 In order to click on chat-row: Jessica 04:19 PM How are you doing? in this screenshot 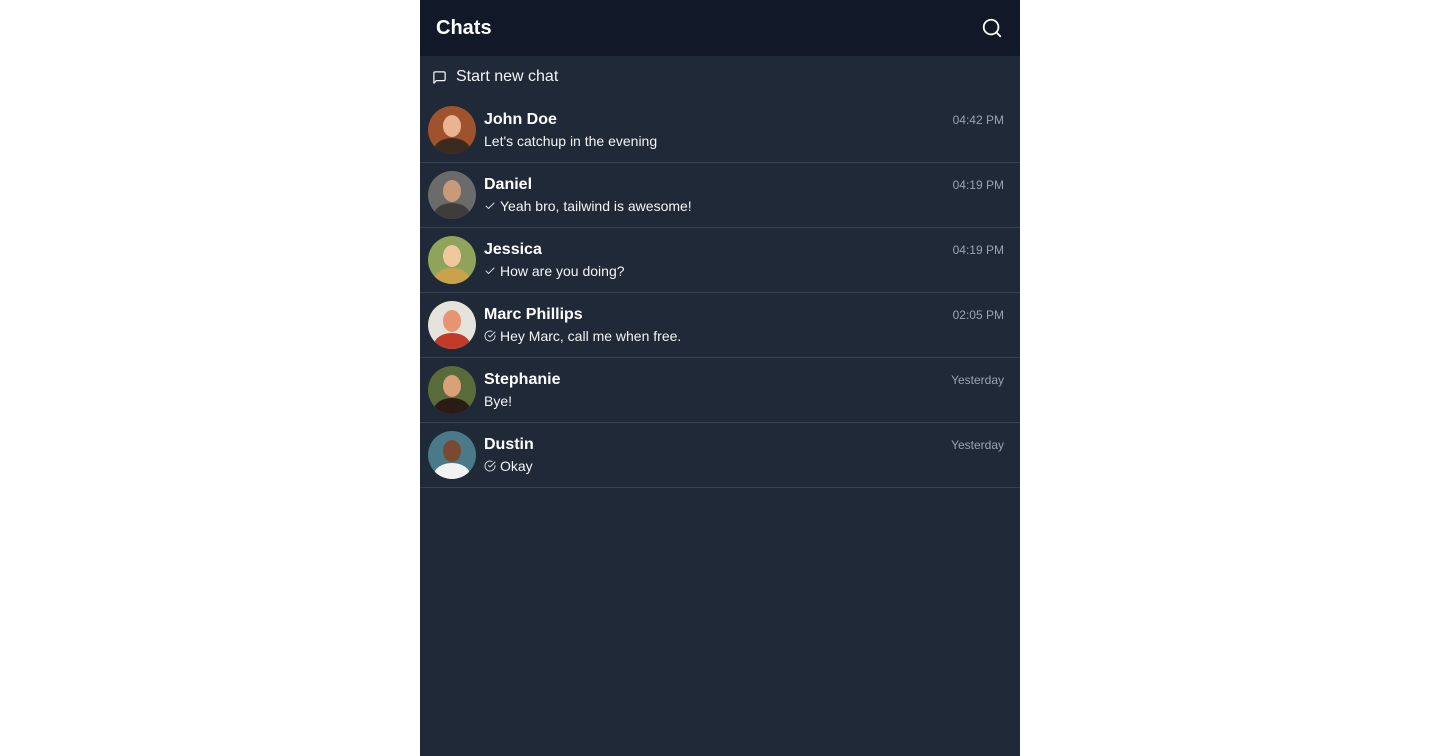, I will do `click(720, 260)`.